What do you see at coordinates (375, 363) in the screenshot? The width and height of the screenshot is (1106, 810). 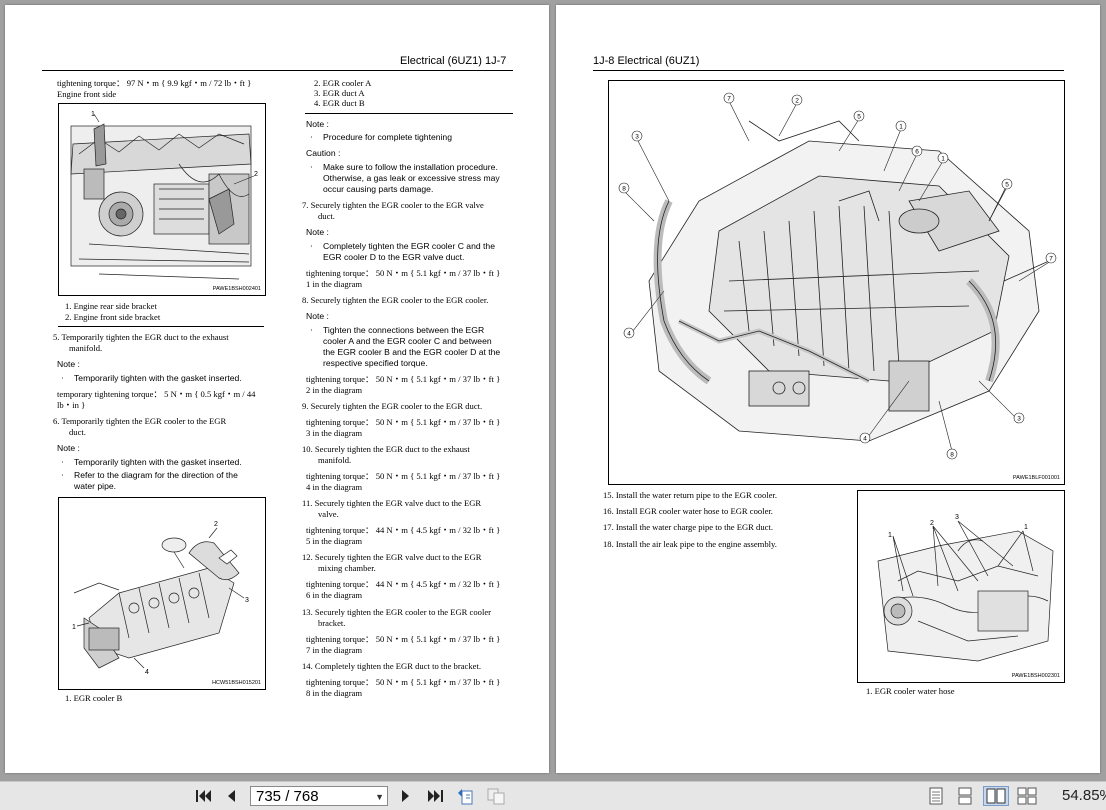 I see `note-text: respective specified torque.` at bounding box center [375, 363].